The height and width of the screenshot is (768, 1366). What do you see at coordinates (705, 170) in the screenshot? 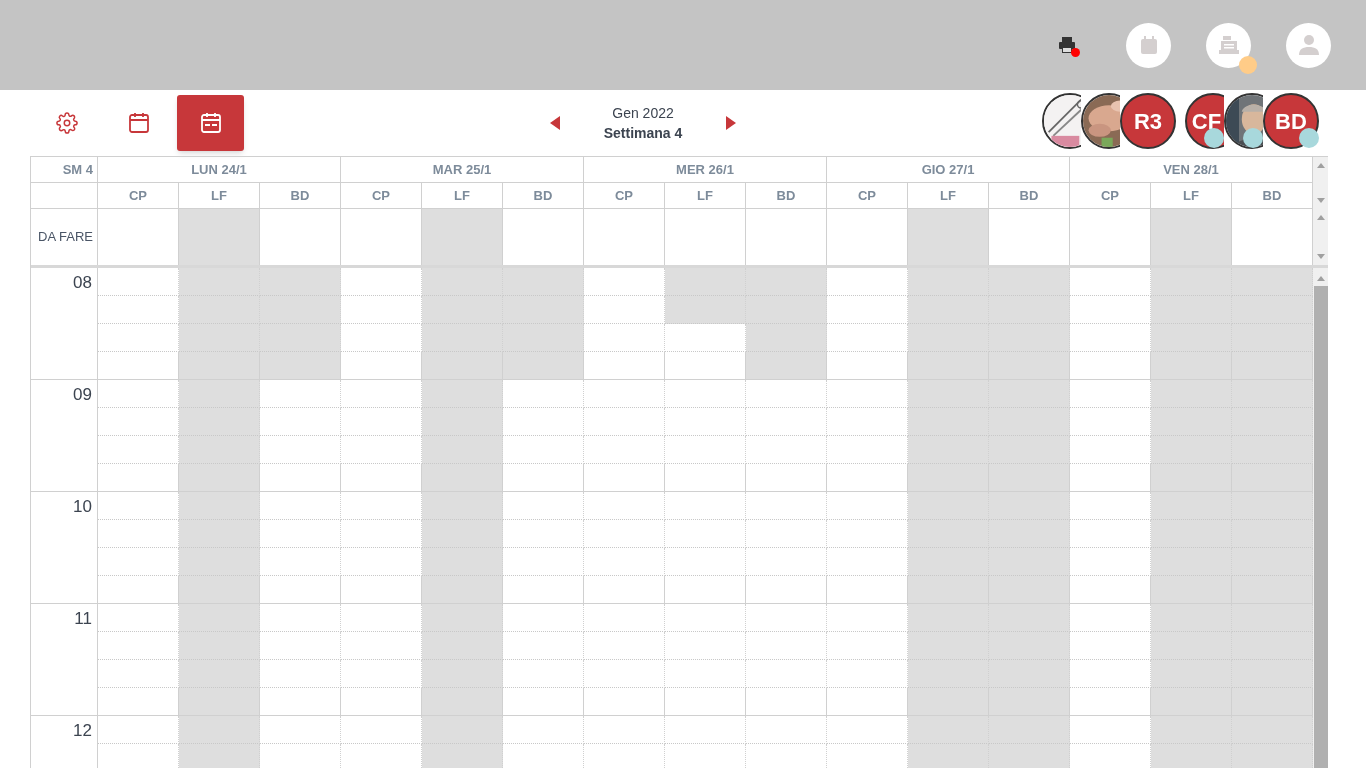
I see `day-header: MER 26/1` at bounding box center [705, 170].